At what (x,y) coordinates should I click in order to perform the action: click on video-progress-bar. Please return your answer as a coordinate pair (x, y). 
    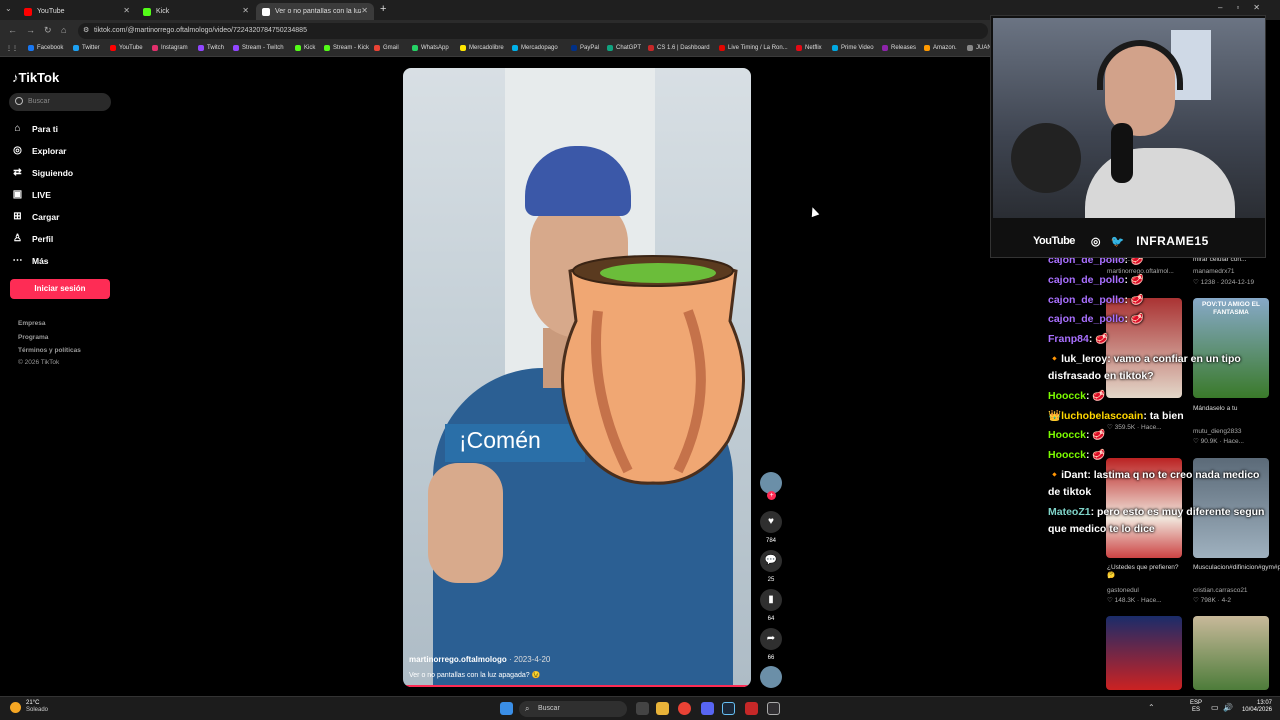
    Looking at the image, I should click on (577, 686).